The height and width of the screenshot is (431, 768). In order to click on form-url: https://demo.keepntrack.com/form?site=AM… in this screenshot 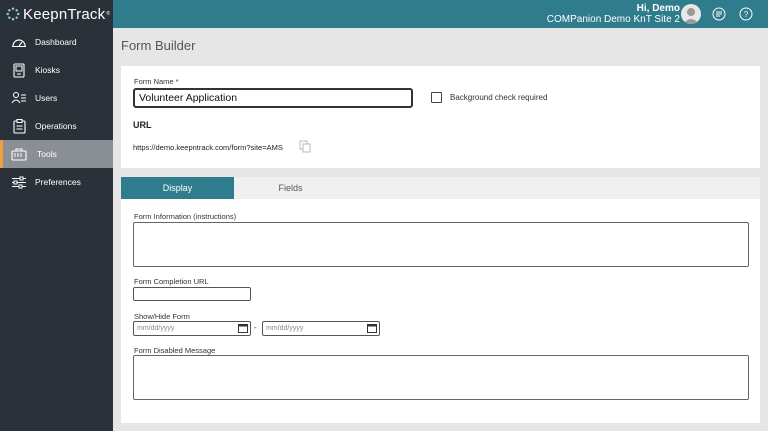, I will do `click(208, 147)`.